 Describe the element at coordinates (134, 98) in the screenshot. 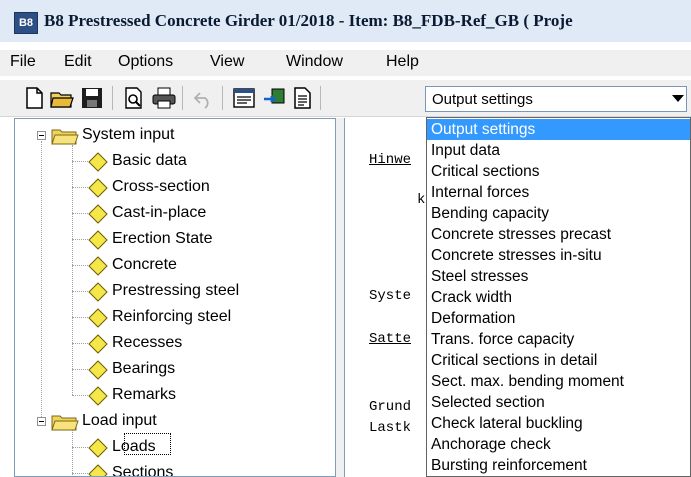

I see `print-preview-icon` at that location.